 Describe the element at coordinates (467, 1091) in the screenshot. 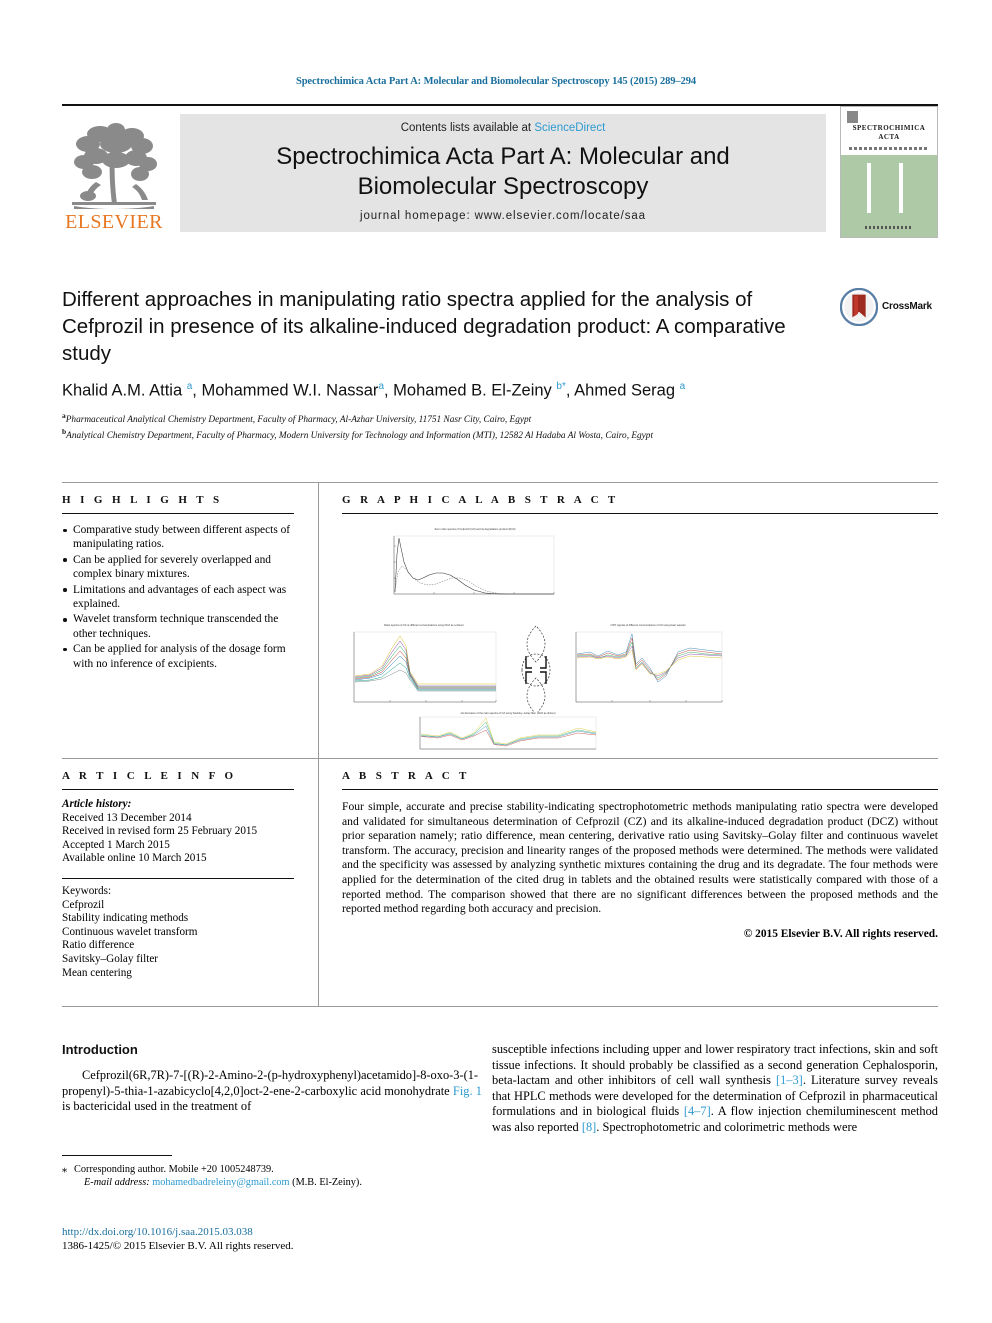

I see `figure-1-link: Fig. 1` at that location.